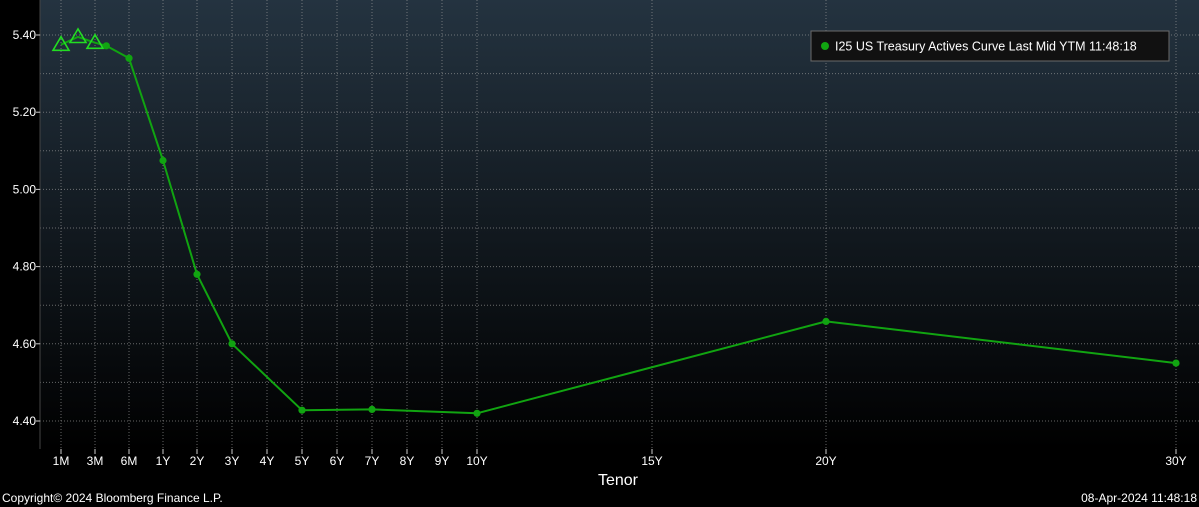  I want to click on x-tick-label: 30Y, so click(1175, 461).